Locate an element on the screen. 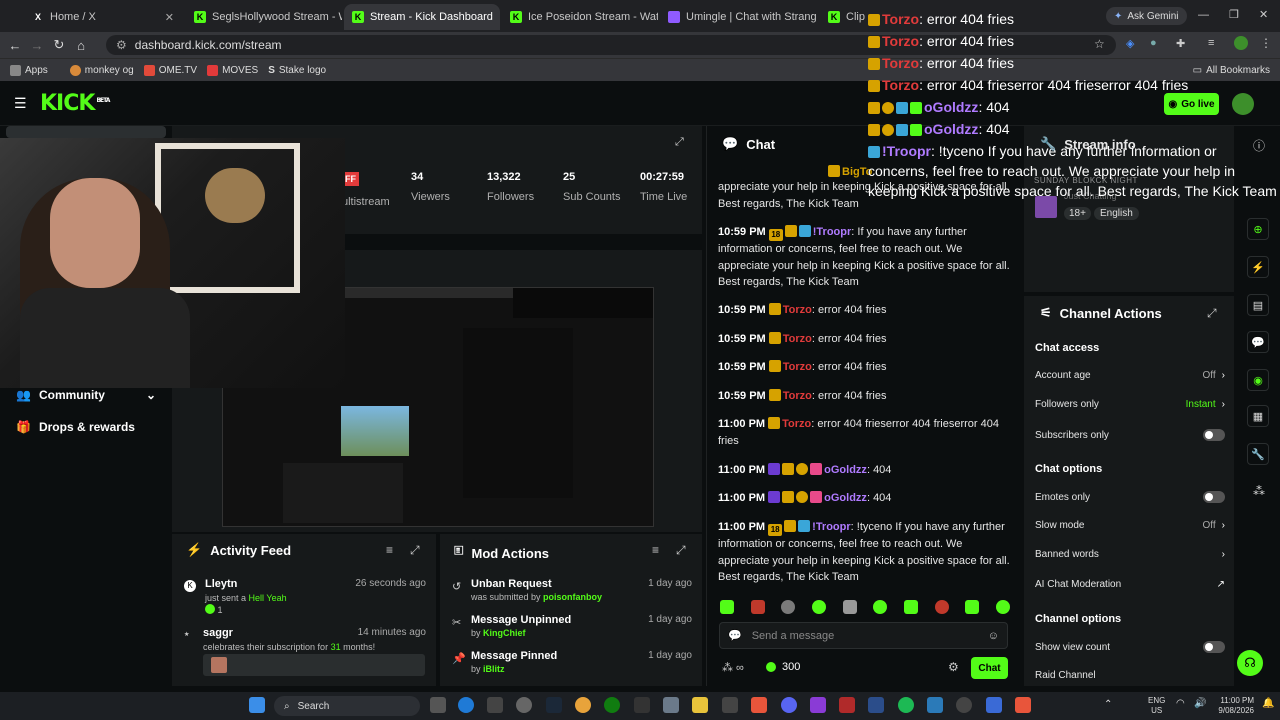 Image resolution: width=1280 pixels, height=720 pixels. bookmark-moves: MOVES is located at coordinates (232, 70).